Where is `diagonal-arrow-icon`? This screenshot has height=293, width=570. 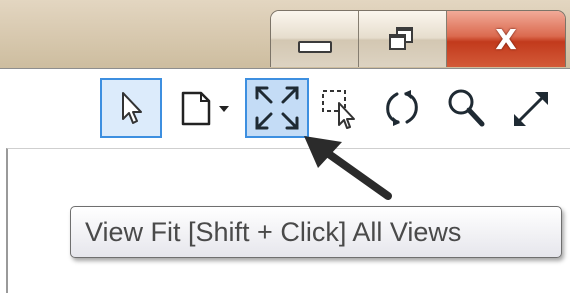 diagonal-arrow-icon is located at coordinates (531, 109).